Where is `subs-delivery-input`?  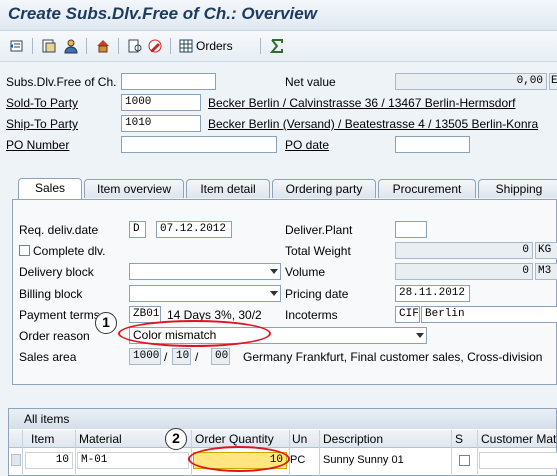
subs-delivery-input is located at coordinates (168, 81).